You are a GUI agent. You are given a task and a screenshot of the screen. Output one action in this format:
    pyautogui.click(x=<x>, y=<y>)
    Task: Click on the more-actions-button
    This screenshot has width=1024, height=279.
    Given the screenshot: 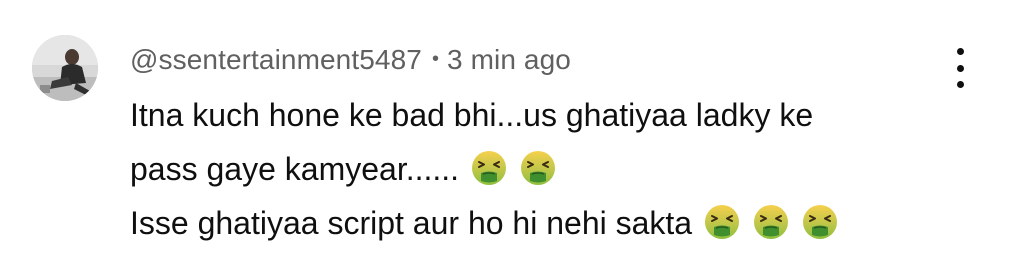 What is the action you would take?
    pyautogui.click(x=960, y=68)
    